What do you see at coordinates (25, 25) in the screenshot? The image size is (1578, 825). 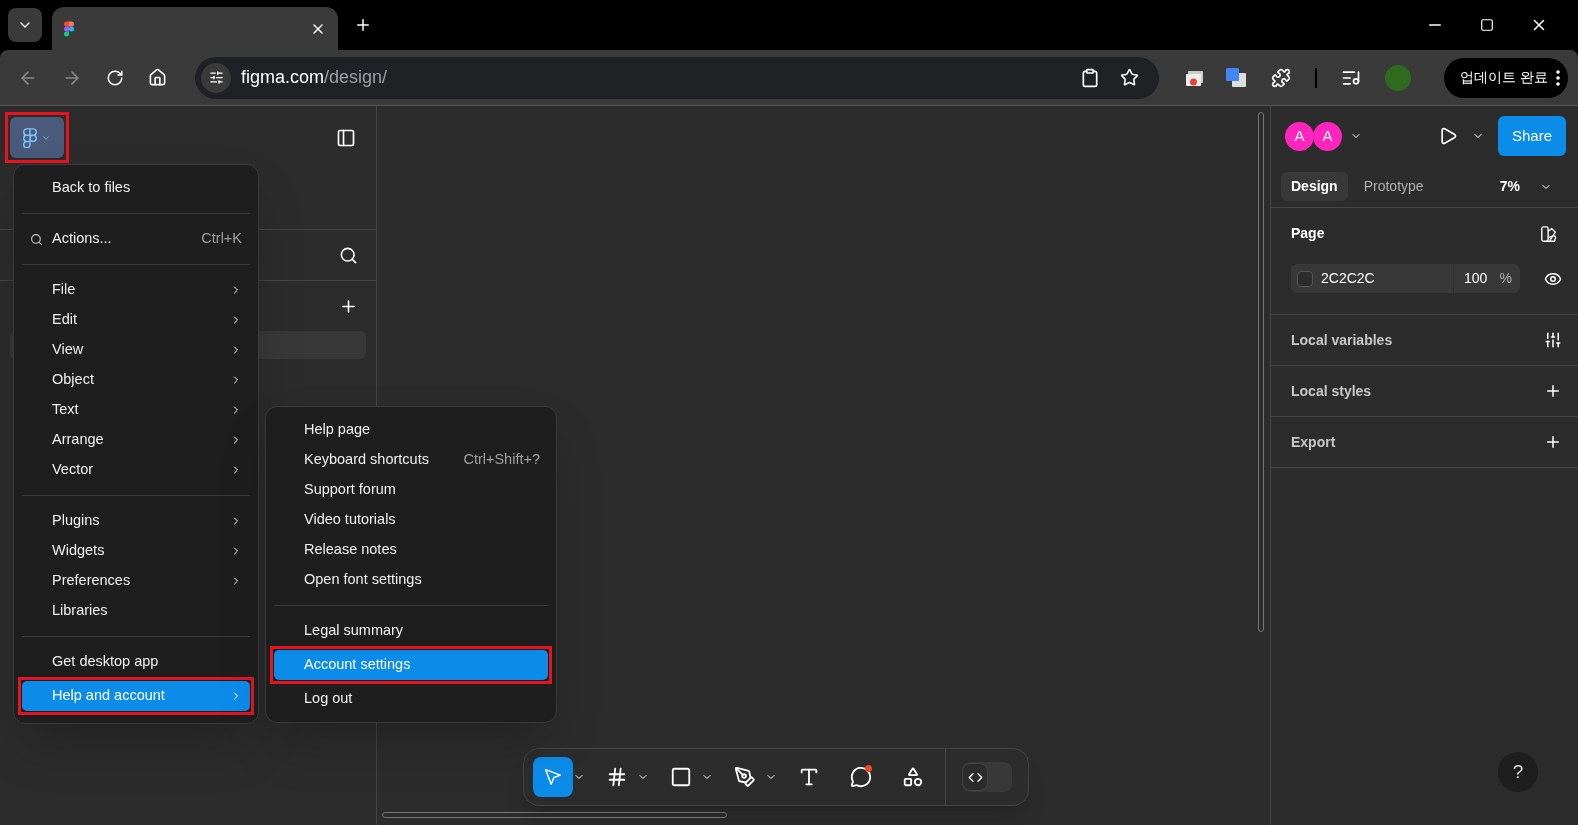 I see `tab-list-button` at bounding box center [25, 25].